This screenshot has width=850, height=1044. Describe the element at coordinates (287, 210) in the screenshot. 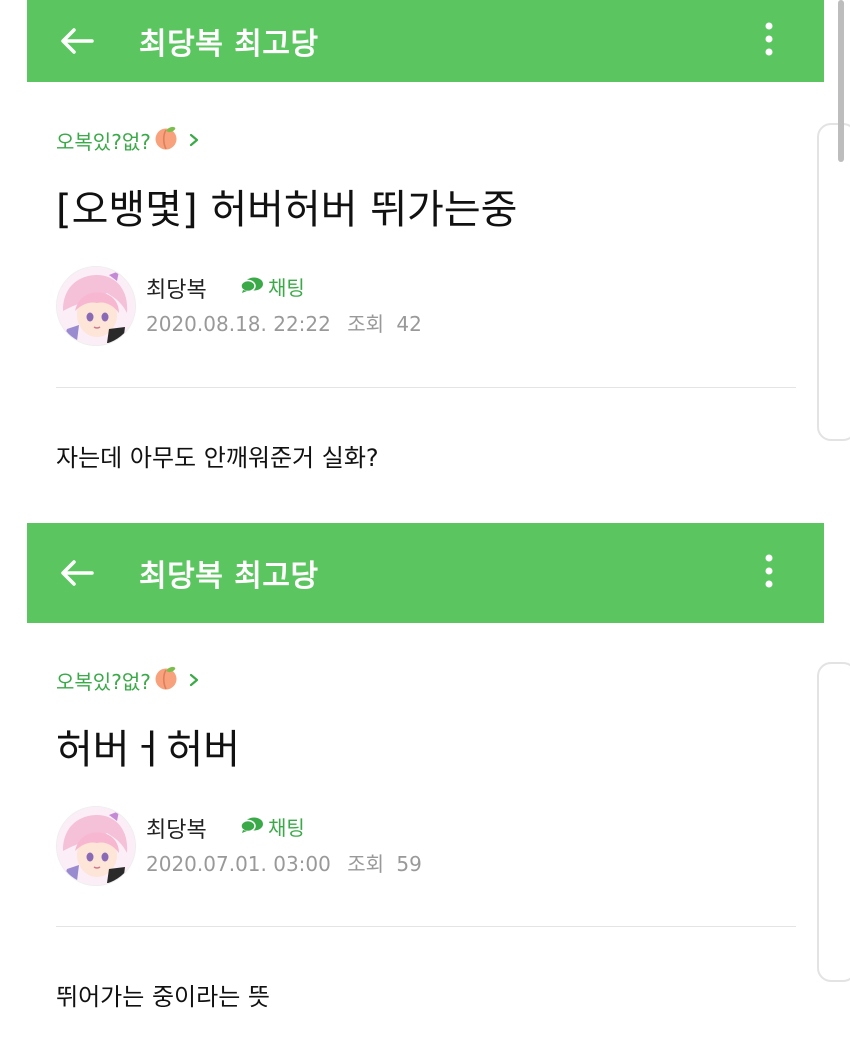

I see `post-title: [오뱅몇] 허버허버 뛰가는중` at that location.